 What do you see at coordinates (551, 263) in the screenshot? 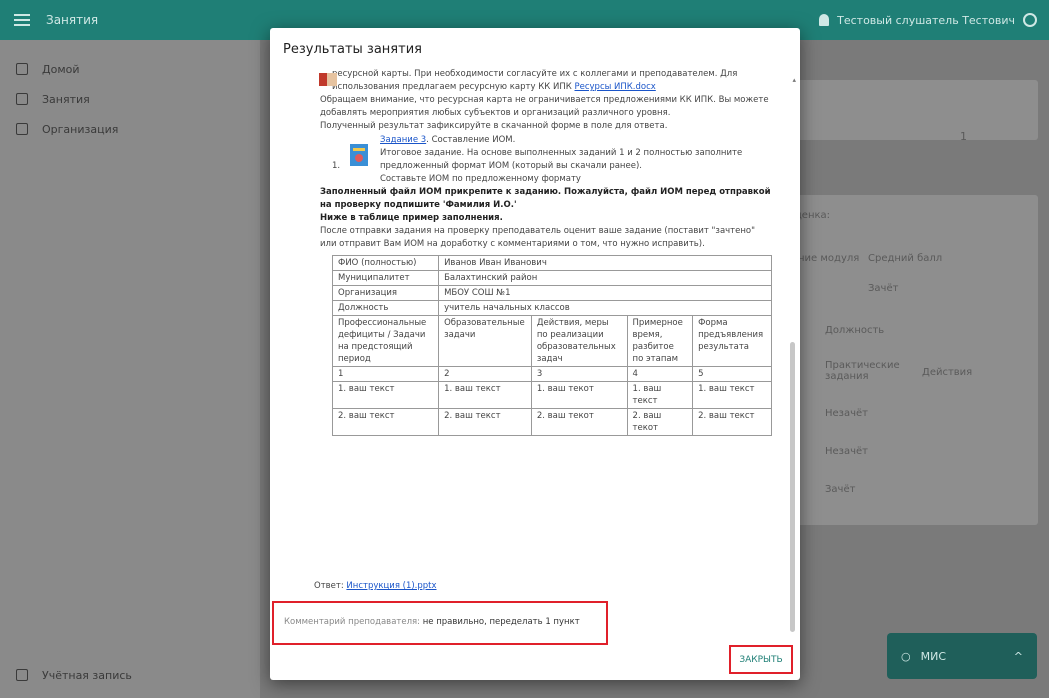
I see `table-row: ФИО (полностью) Иванов Иван Иванович` at bounding box center [551, 263].